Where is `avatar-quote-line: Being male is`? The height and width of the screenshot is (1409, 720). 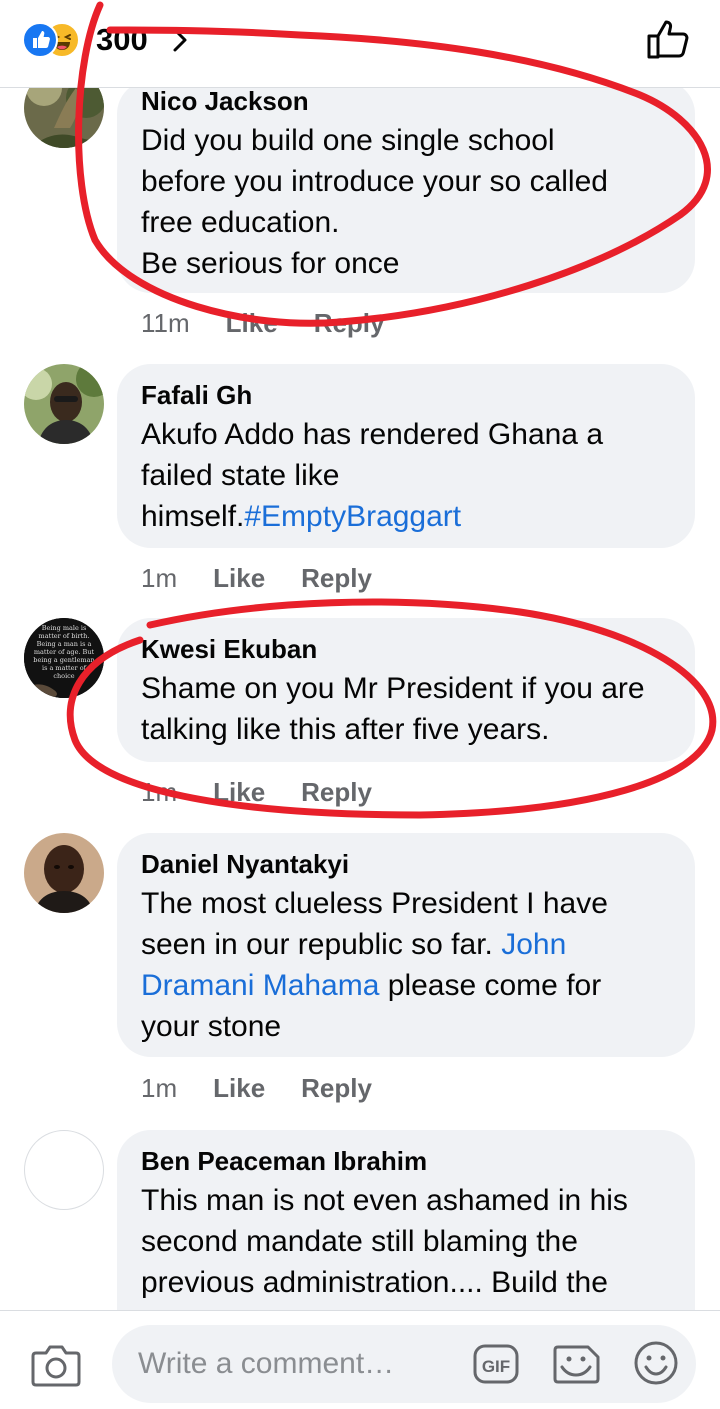 avatar-quote-line: Being male is is located at coordinates (64, 628).